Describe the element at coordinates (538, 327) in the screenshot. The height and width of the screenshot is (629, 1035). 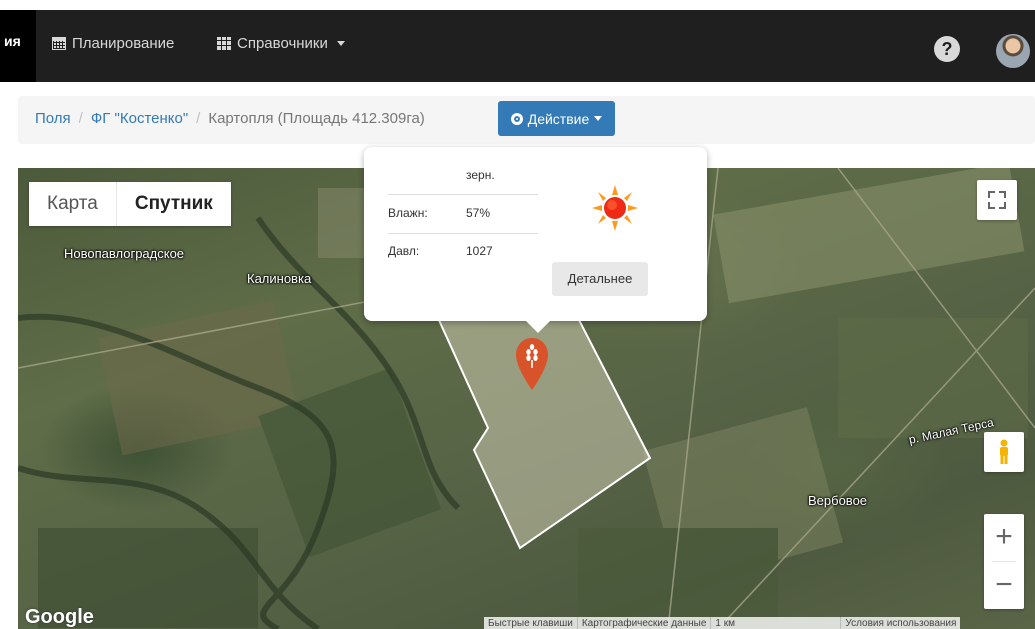
I see `popup-tail` at that location.